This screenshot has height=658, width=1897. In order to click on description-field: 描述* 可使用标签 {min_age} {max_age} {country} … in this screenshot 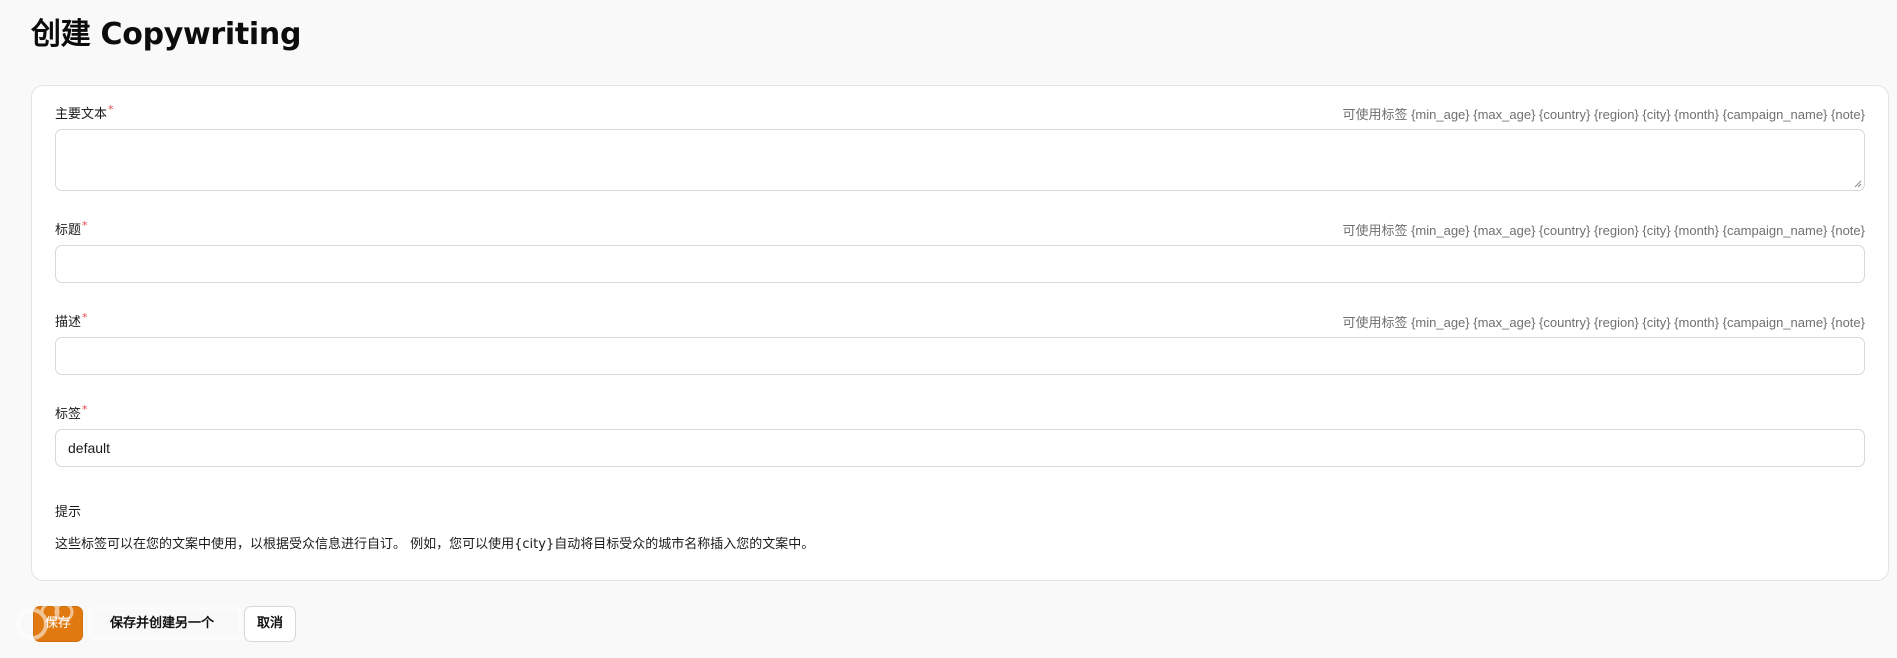, I will do `click(960, 344)`.